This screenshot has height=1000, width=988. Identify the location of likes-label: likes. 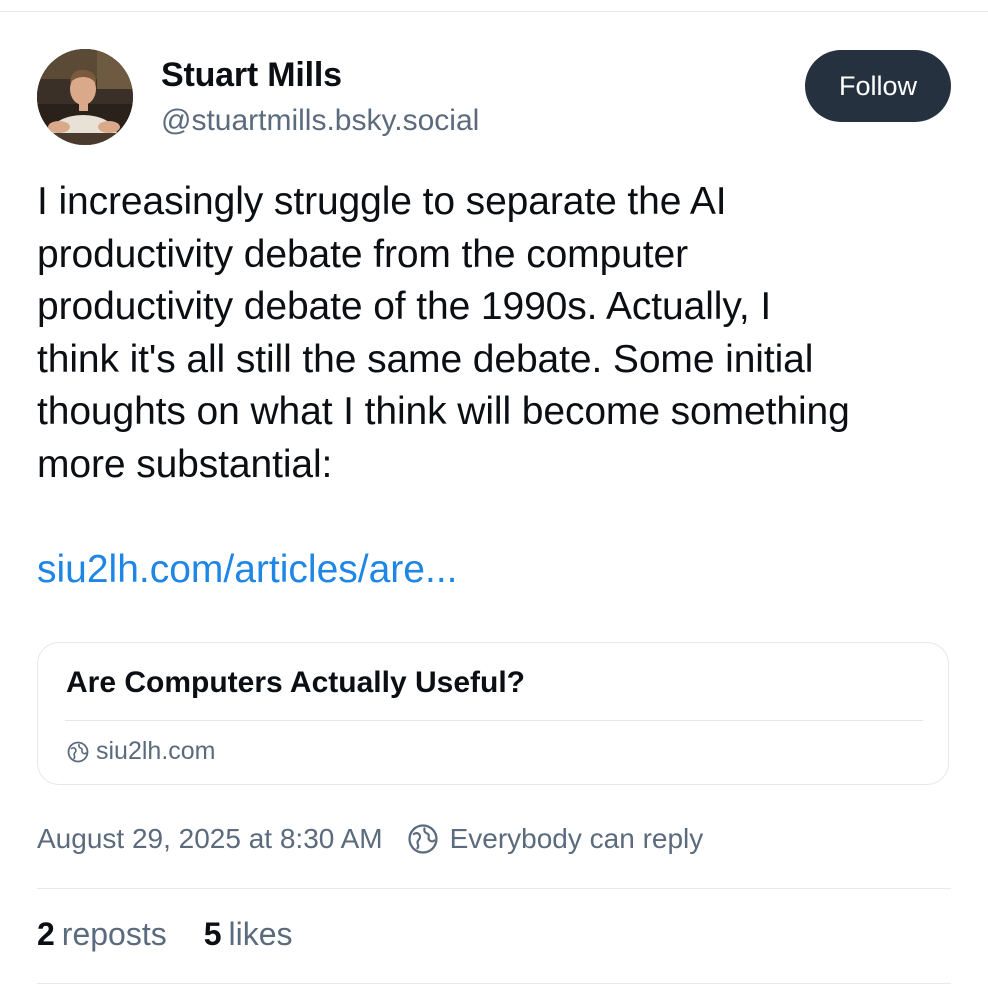
(260, 934).